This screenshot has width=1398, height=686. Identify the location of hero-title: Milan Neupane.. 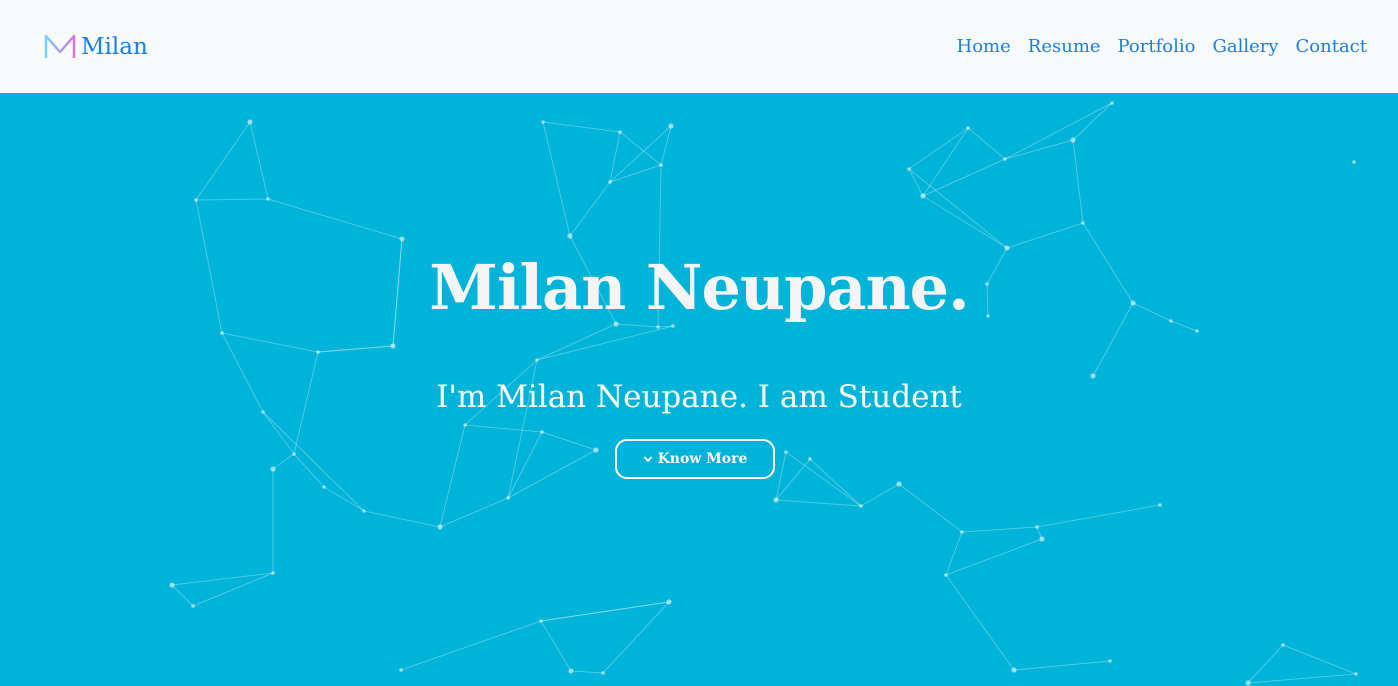
(699, 287).